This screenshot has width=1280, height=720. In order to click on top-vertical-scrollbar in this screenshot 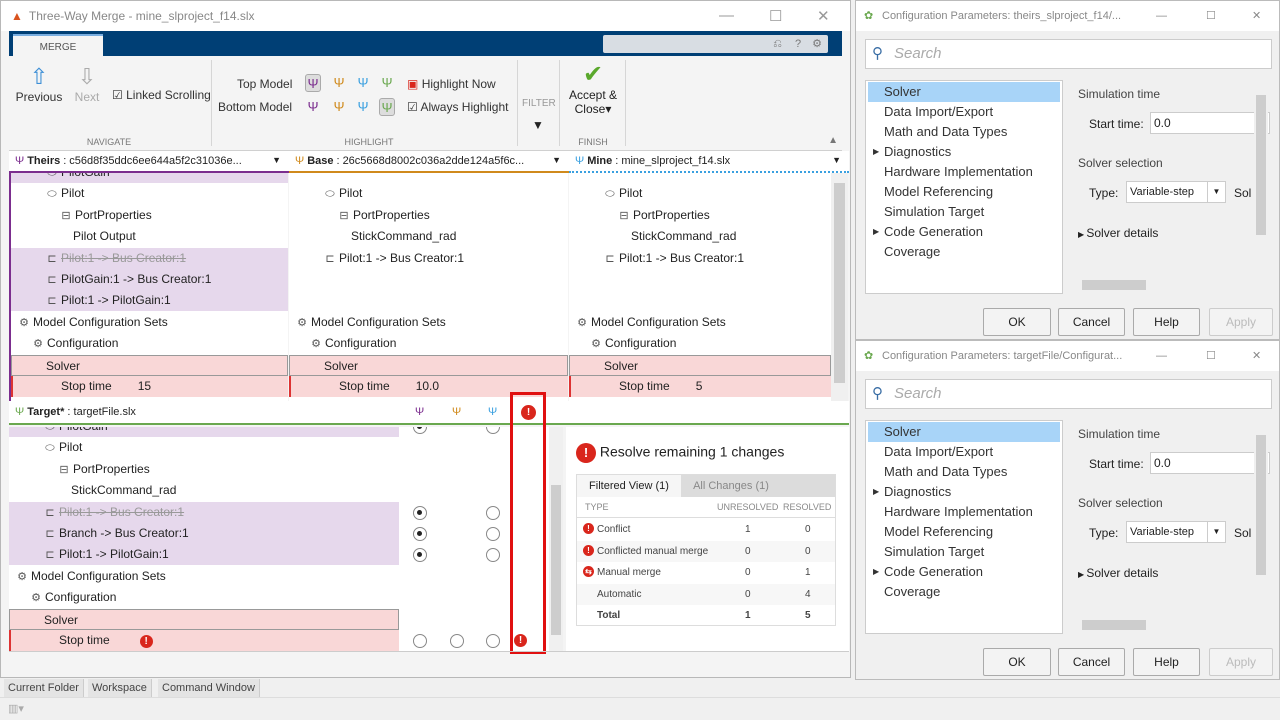, I will do `click(839, 287)`.